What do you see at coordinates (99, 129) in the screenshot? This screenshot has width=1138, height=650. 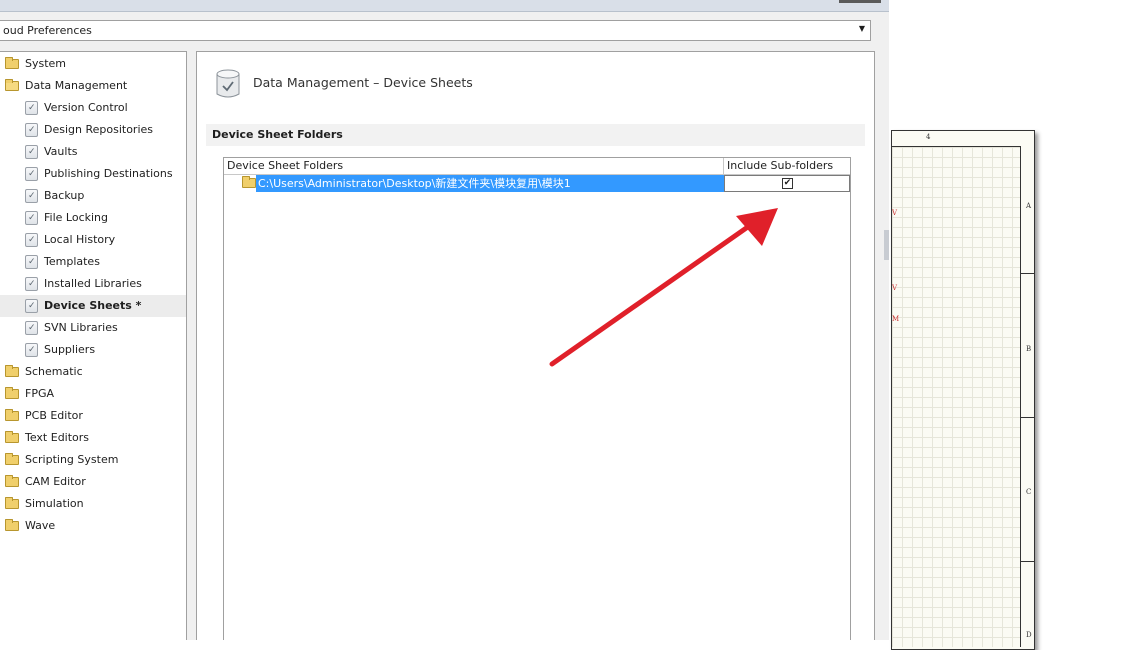 I see `tree-item-label: Design Repositories` at bounding box center [99, 129].